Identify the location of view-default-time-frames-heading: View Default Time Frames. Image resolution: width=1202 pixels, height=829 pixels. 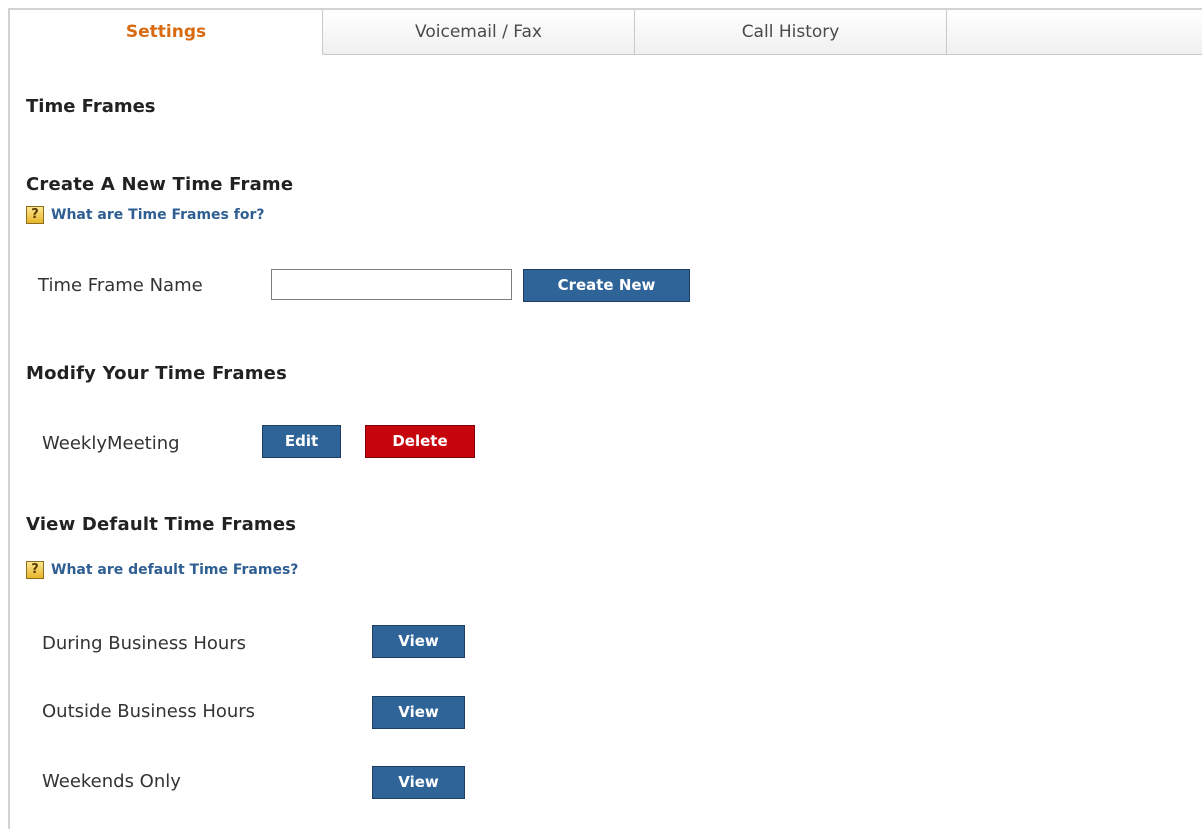
(161, 524).